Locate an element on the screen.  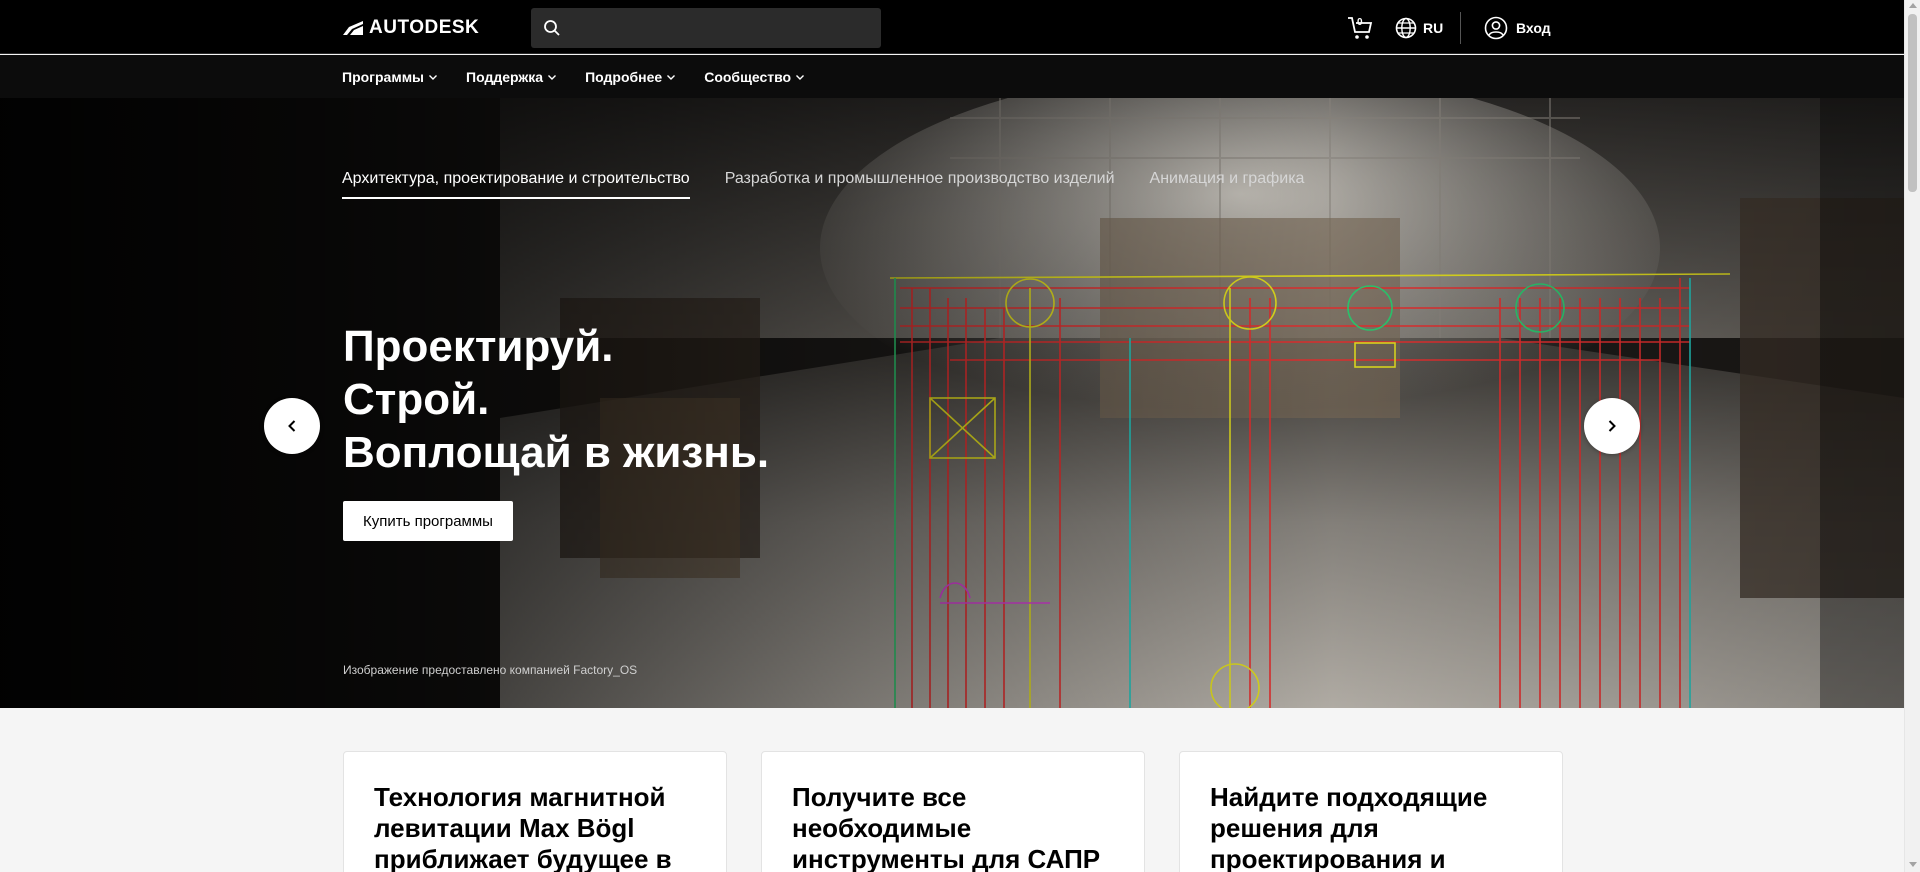
carousel-next-button is located at coordinates (1612, 426).